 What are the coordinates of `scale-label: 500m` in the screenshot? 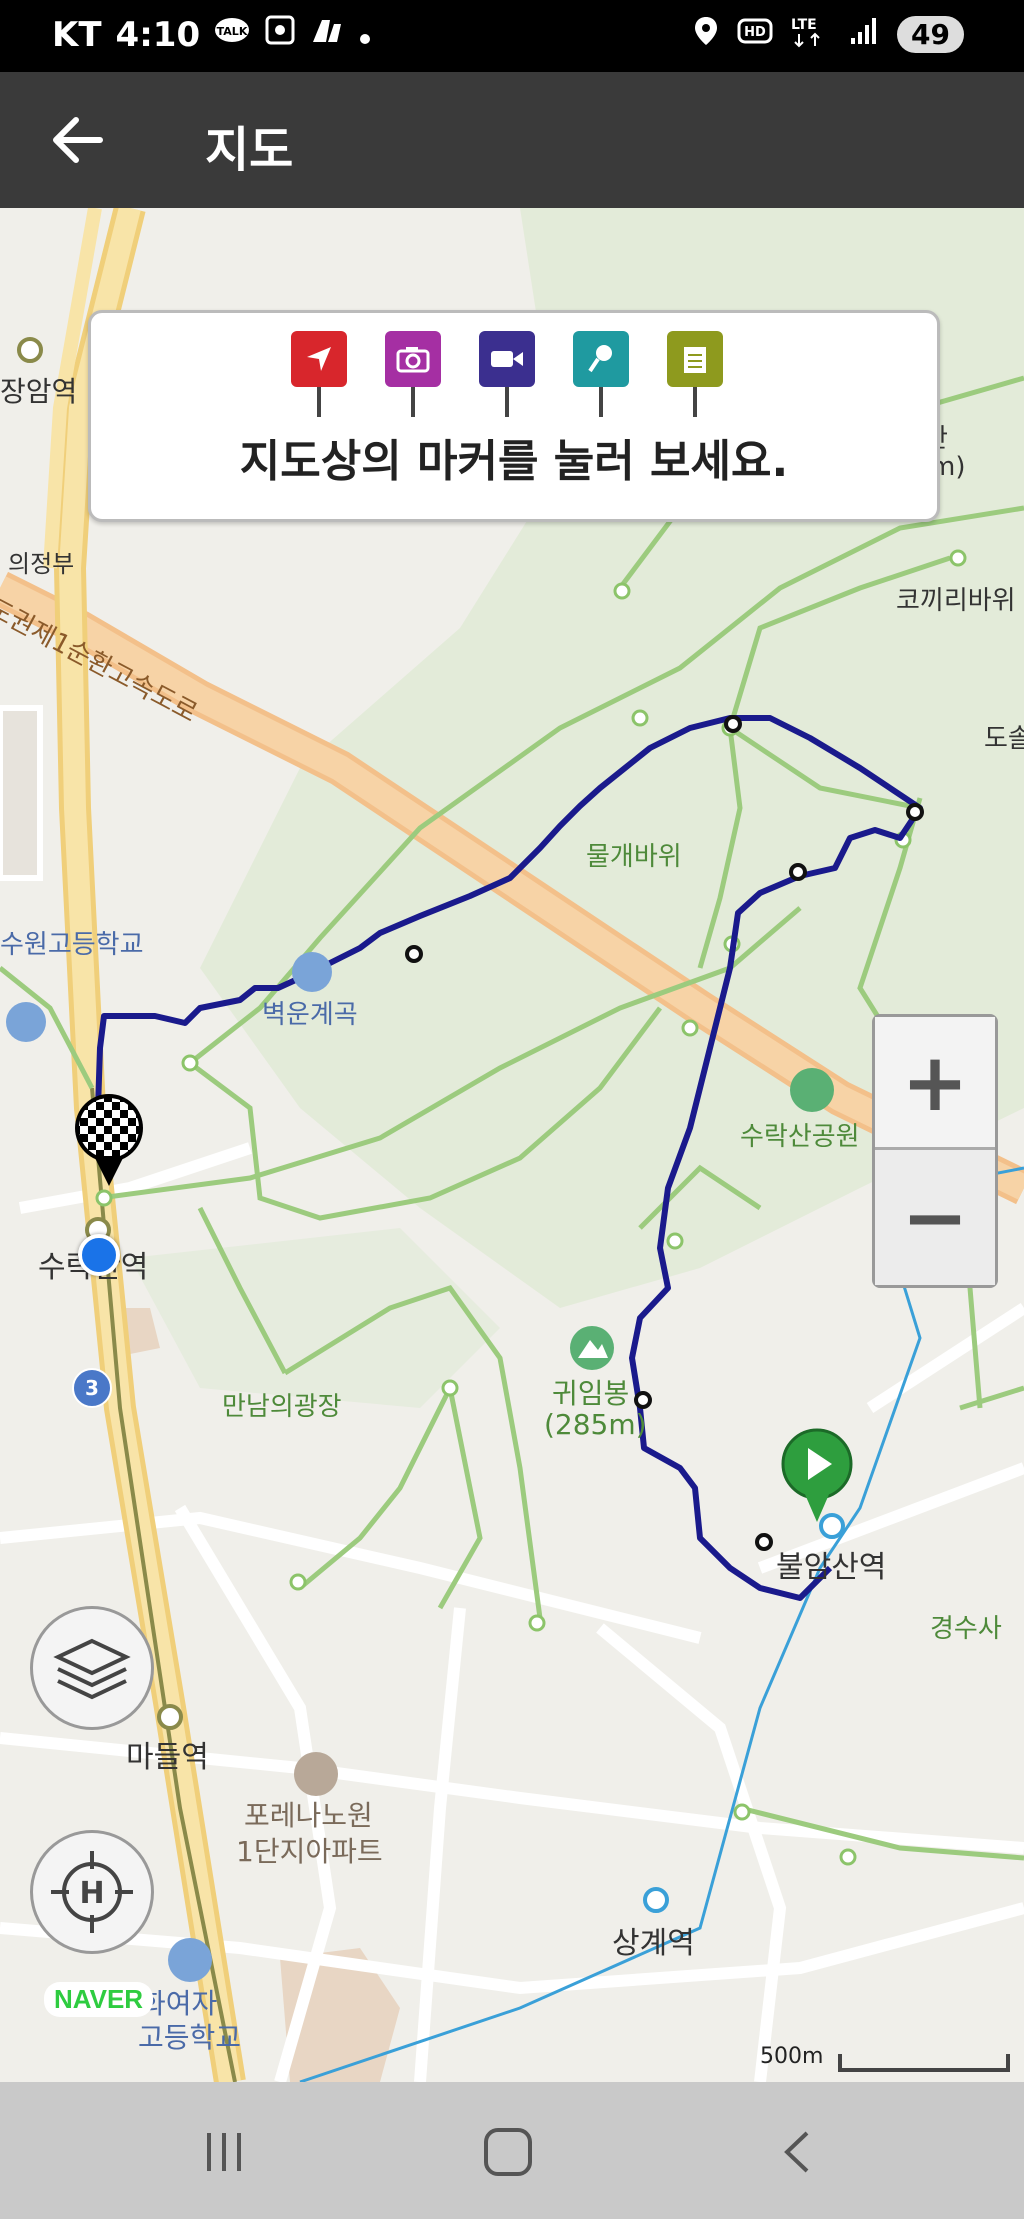 It's located at (792, 2056).